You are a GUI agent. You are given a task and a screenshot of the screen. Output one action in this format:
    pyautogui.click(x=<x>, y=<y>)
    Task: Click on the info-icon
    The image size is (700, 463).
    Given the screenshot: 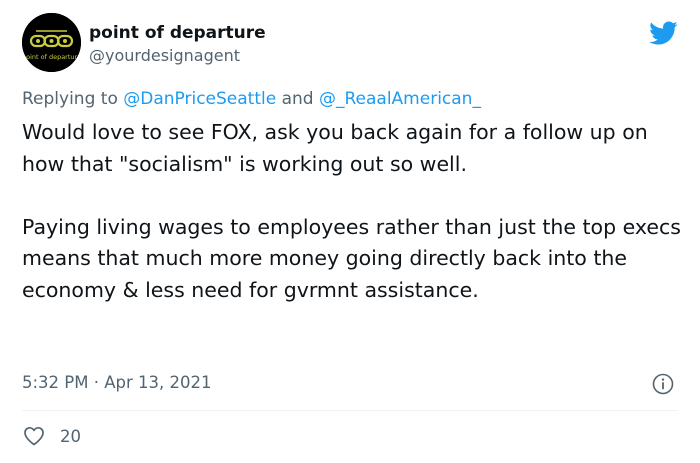 What is the action you would take?
    pyautogui.click(x=663, y=384)
    